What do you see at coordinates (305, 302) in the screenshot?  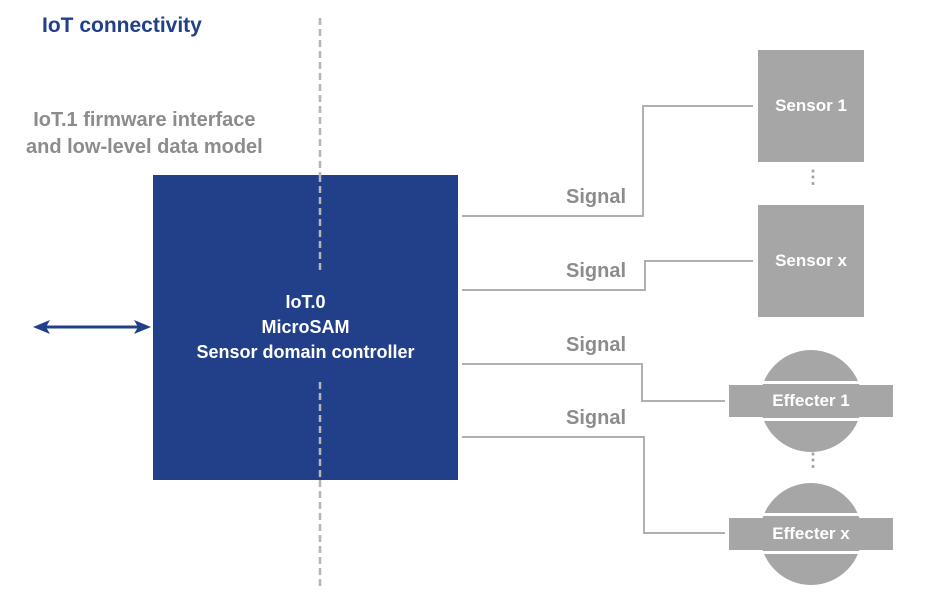 I see `controller-label-line-1: IoT.0` at bounding box center [305, 302].